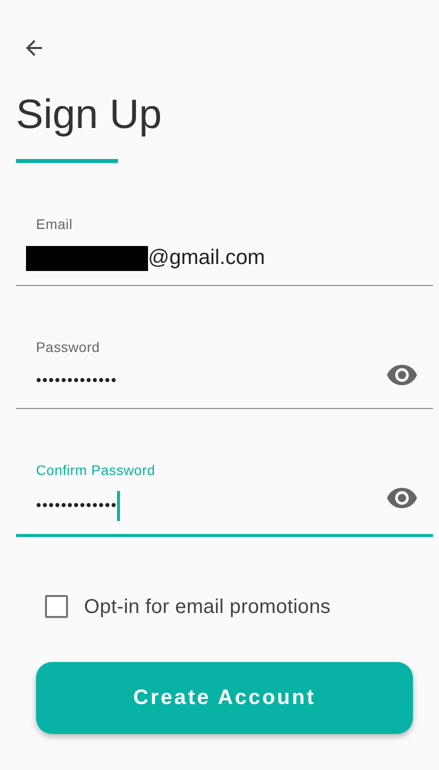  Describe the element at coordinates (96, 470) in the screenshot. I see `field-label: Confirm Password` at that location.